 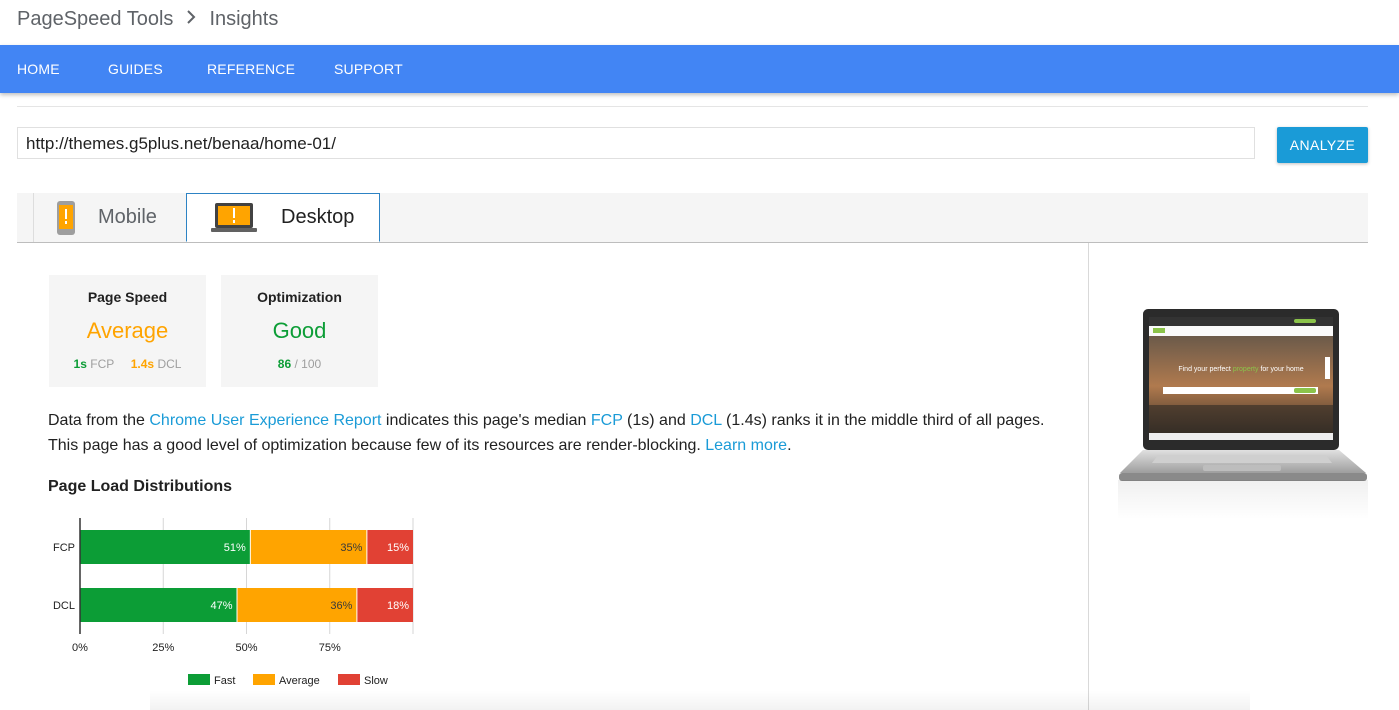 I want to click on divider, so click(x=692, y=106).